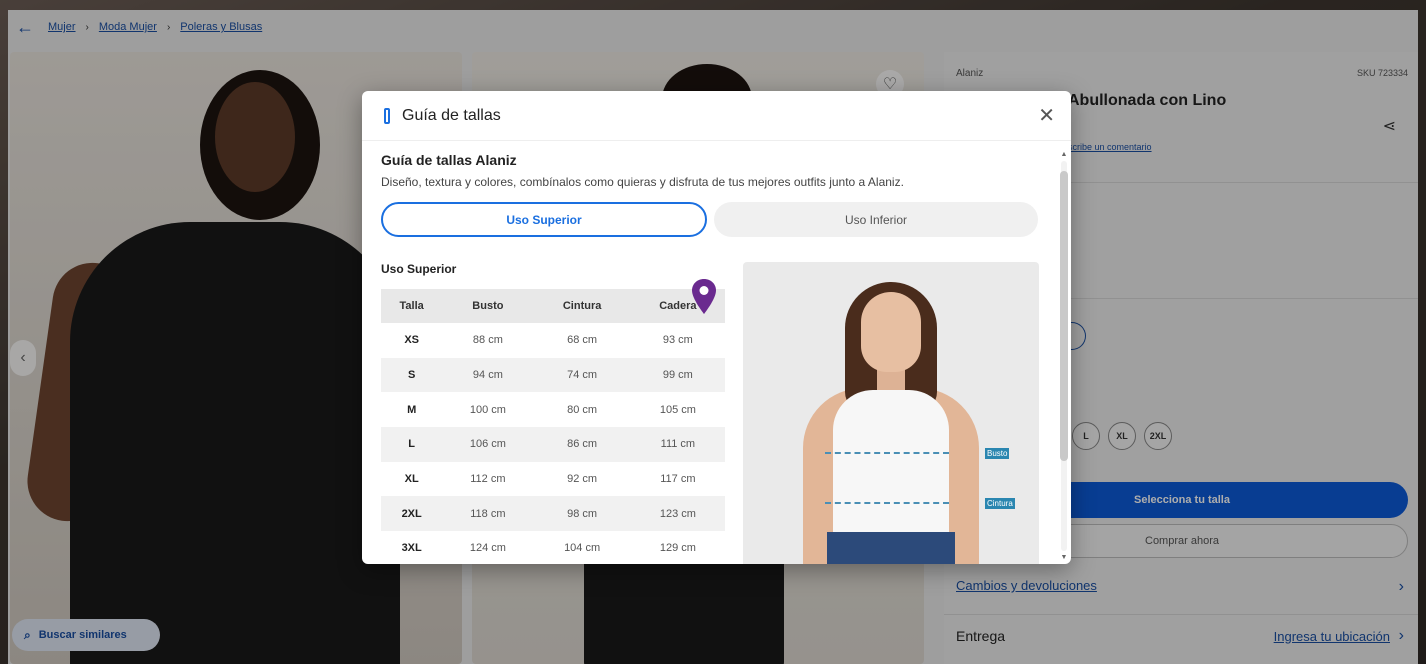 The image size is (1426, 664). Describe the element at coordinates (451, 115) in the screenshot. I see `modal-title: Guía de tallas` at that location.